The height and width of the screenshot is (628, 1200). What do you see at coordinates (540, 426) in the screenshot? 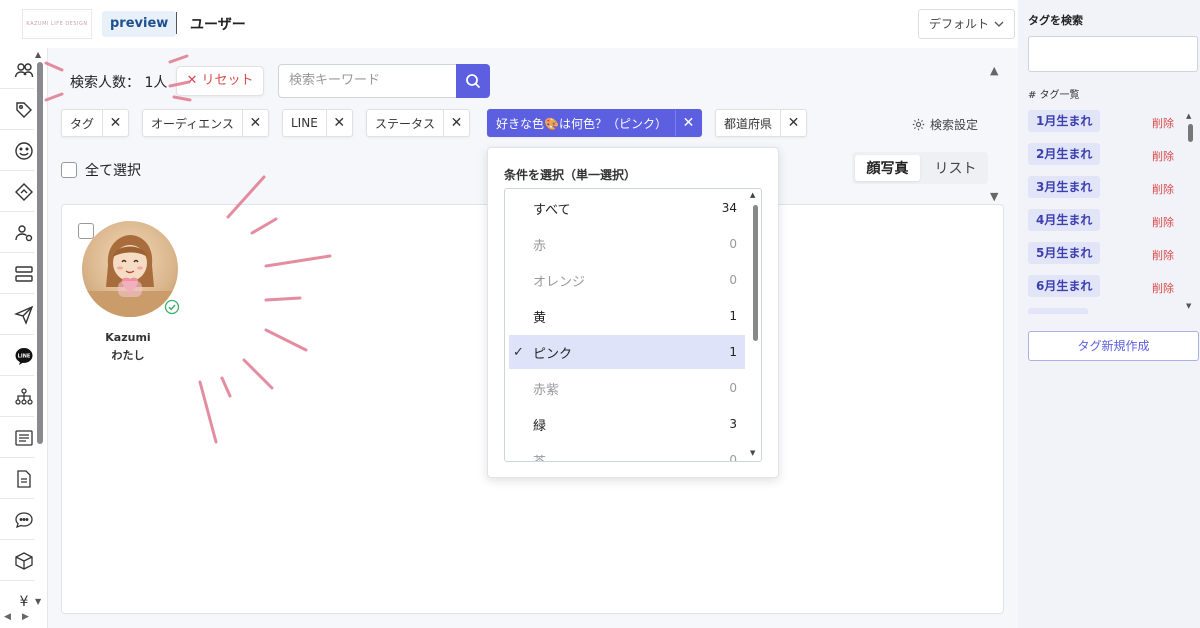
I see `option-label: 緑` at bounding box center [540, 426].